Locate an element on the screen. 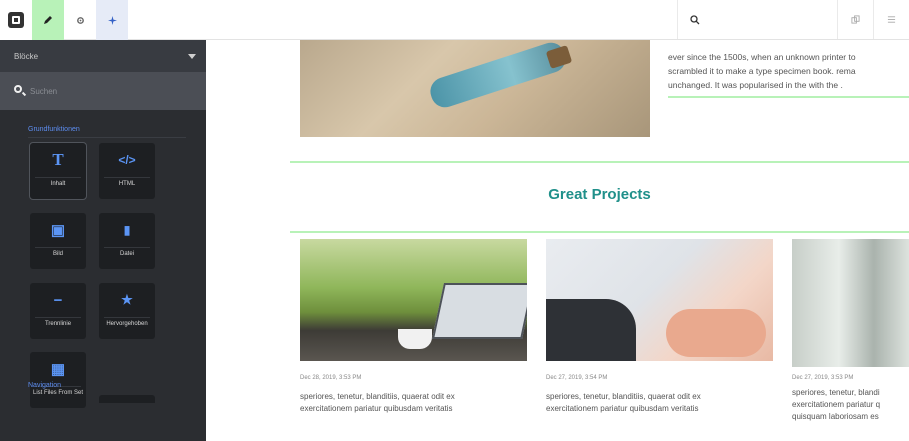 This screenshot has width=909, height=441. star-icon: ★ is located at coordinates (127, 299).